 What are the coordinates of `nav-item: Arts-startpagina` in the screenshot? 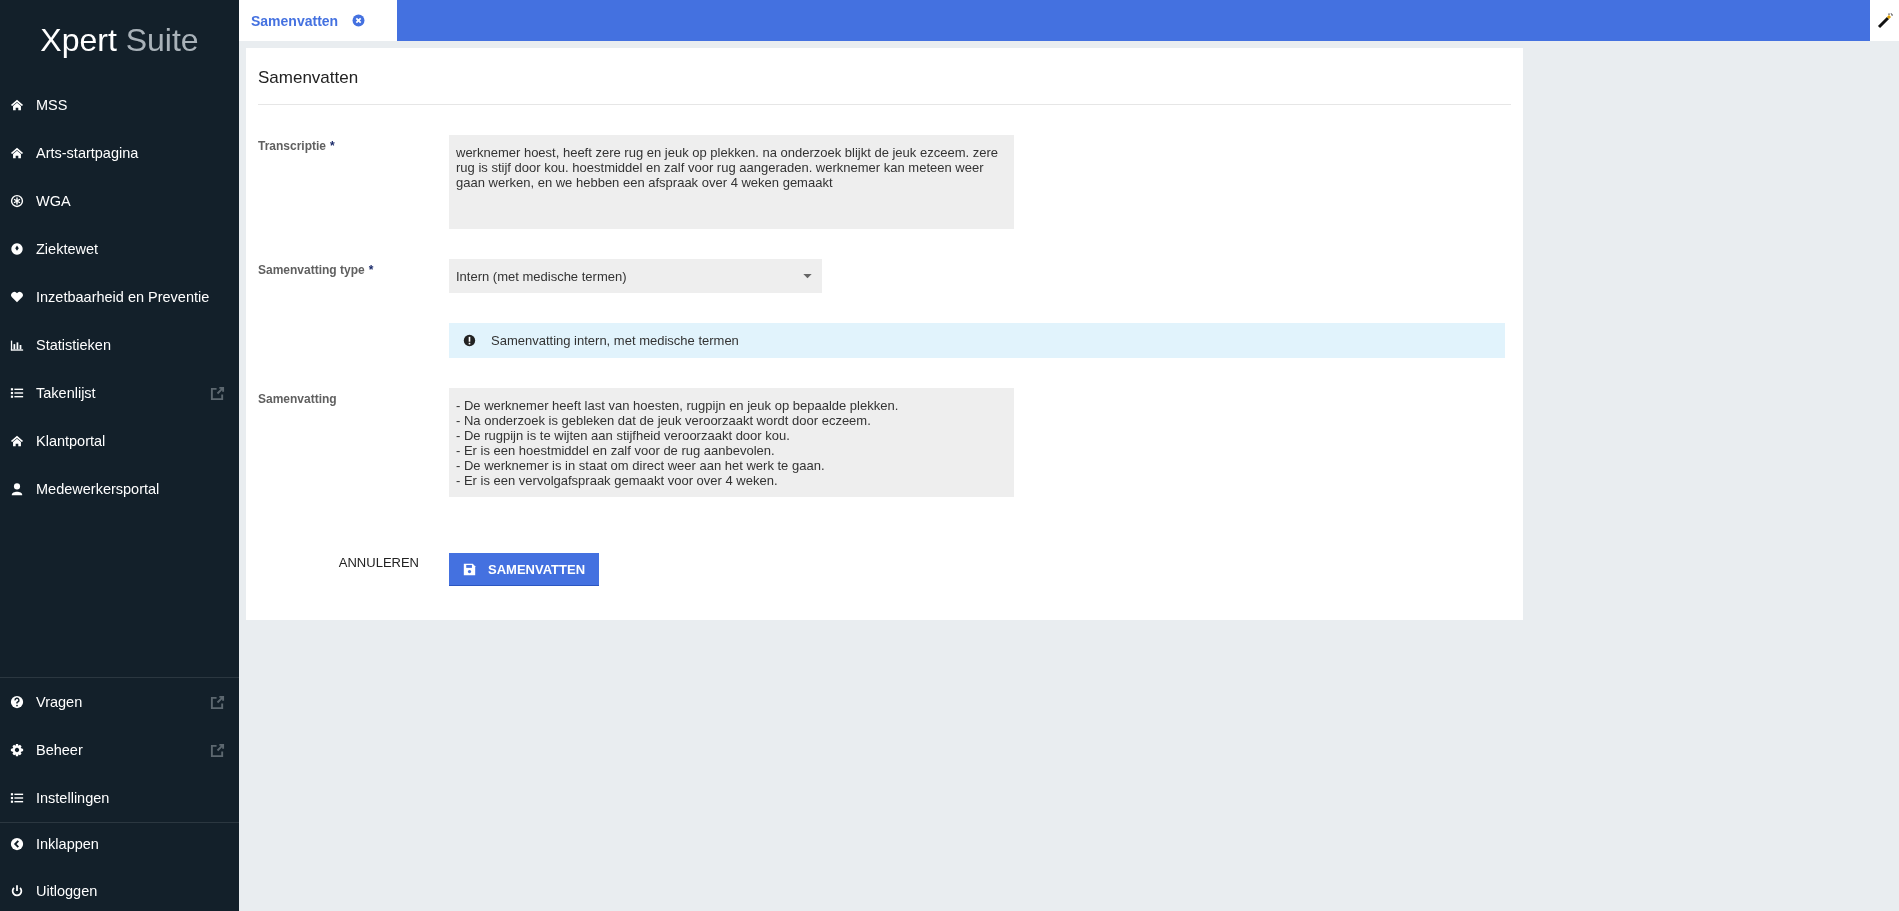 It's located at (119, 153).